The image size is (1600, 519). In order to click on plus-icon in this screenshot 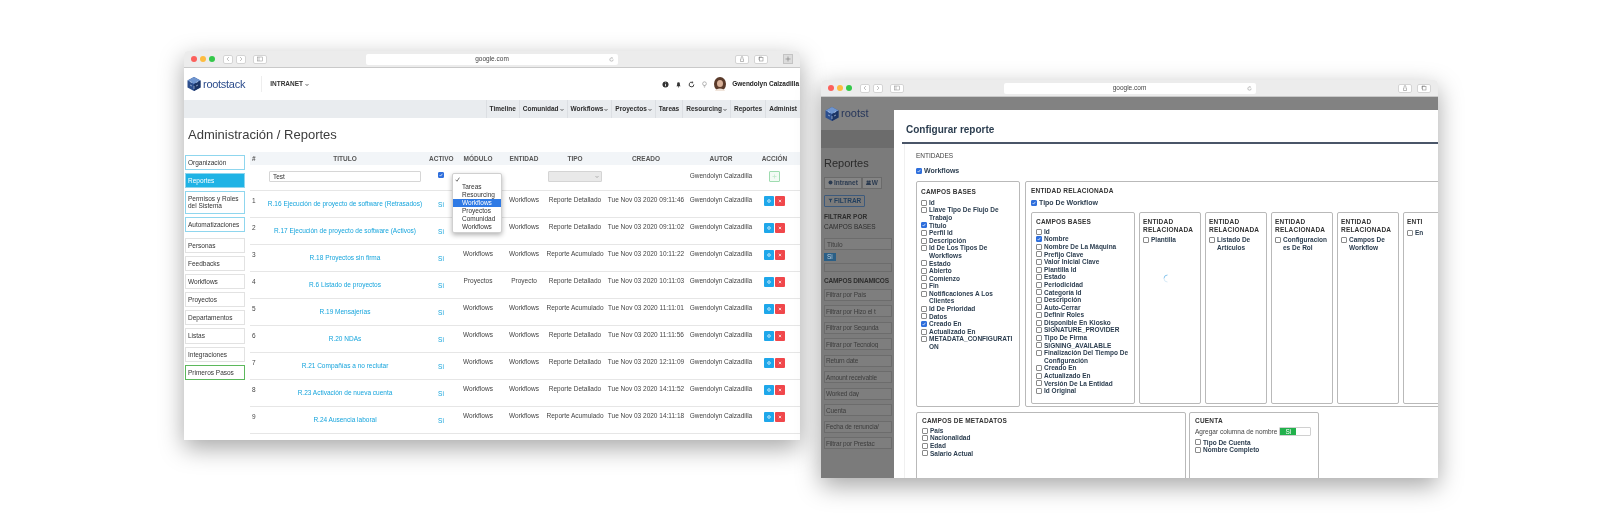, I will do `click(788, 59)`.